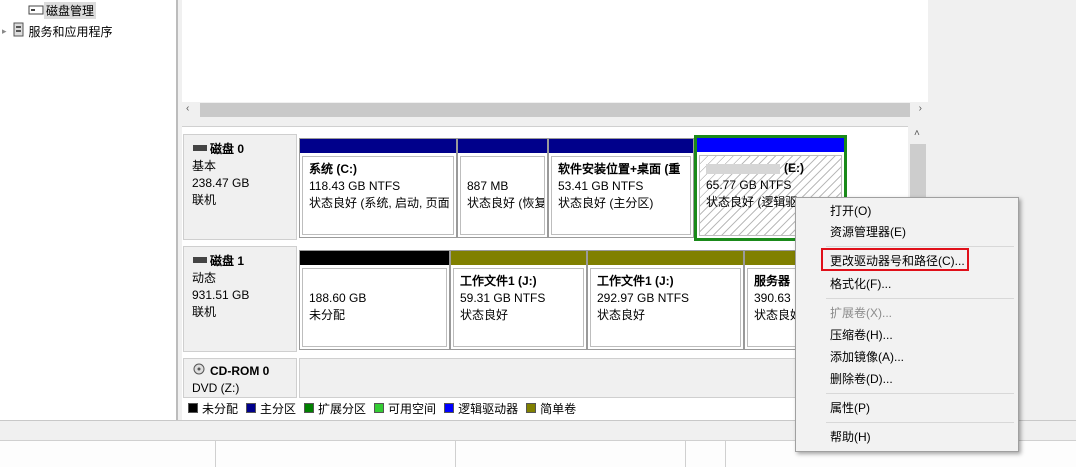 This screenshot has height=467, width=1076. Describe the element at coordinates (333, 169) in the screenshot. I see `partition-title: 系统 (C:)` at that location.